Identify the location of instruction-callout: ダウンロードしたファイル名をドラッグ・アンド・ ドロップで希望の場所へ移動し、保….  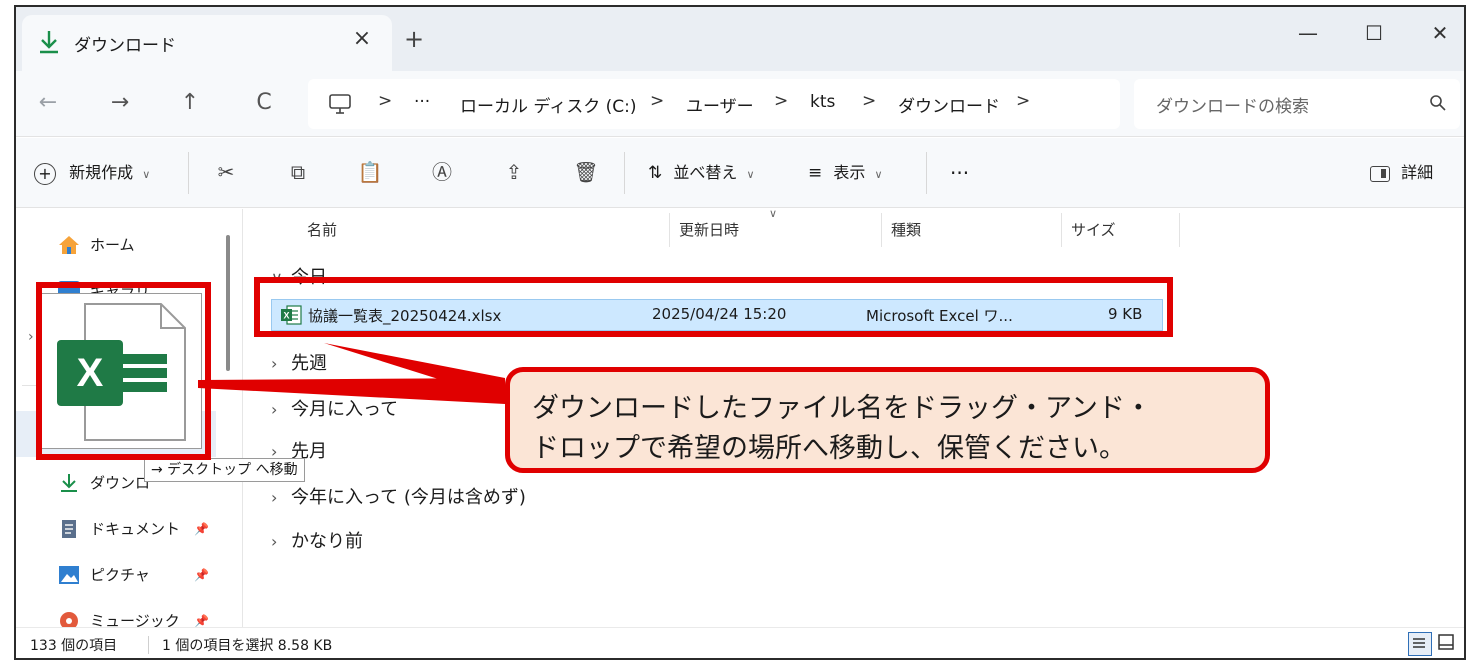
(887, 420).